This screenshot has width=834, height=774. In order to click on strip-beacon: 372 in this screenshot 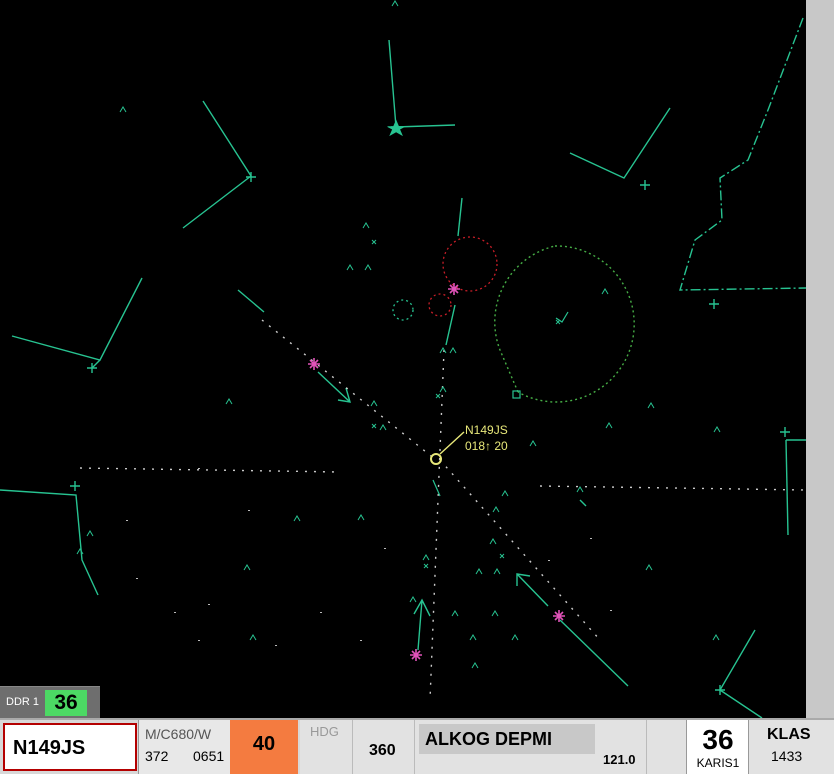, I will do `click(157, 756)`.